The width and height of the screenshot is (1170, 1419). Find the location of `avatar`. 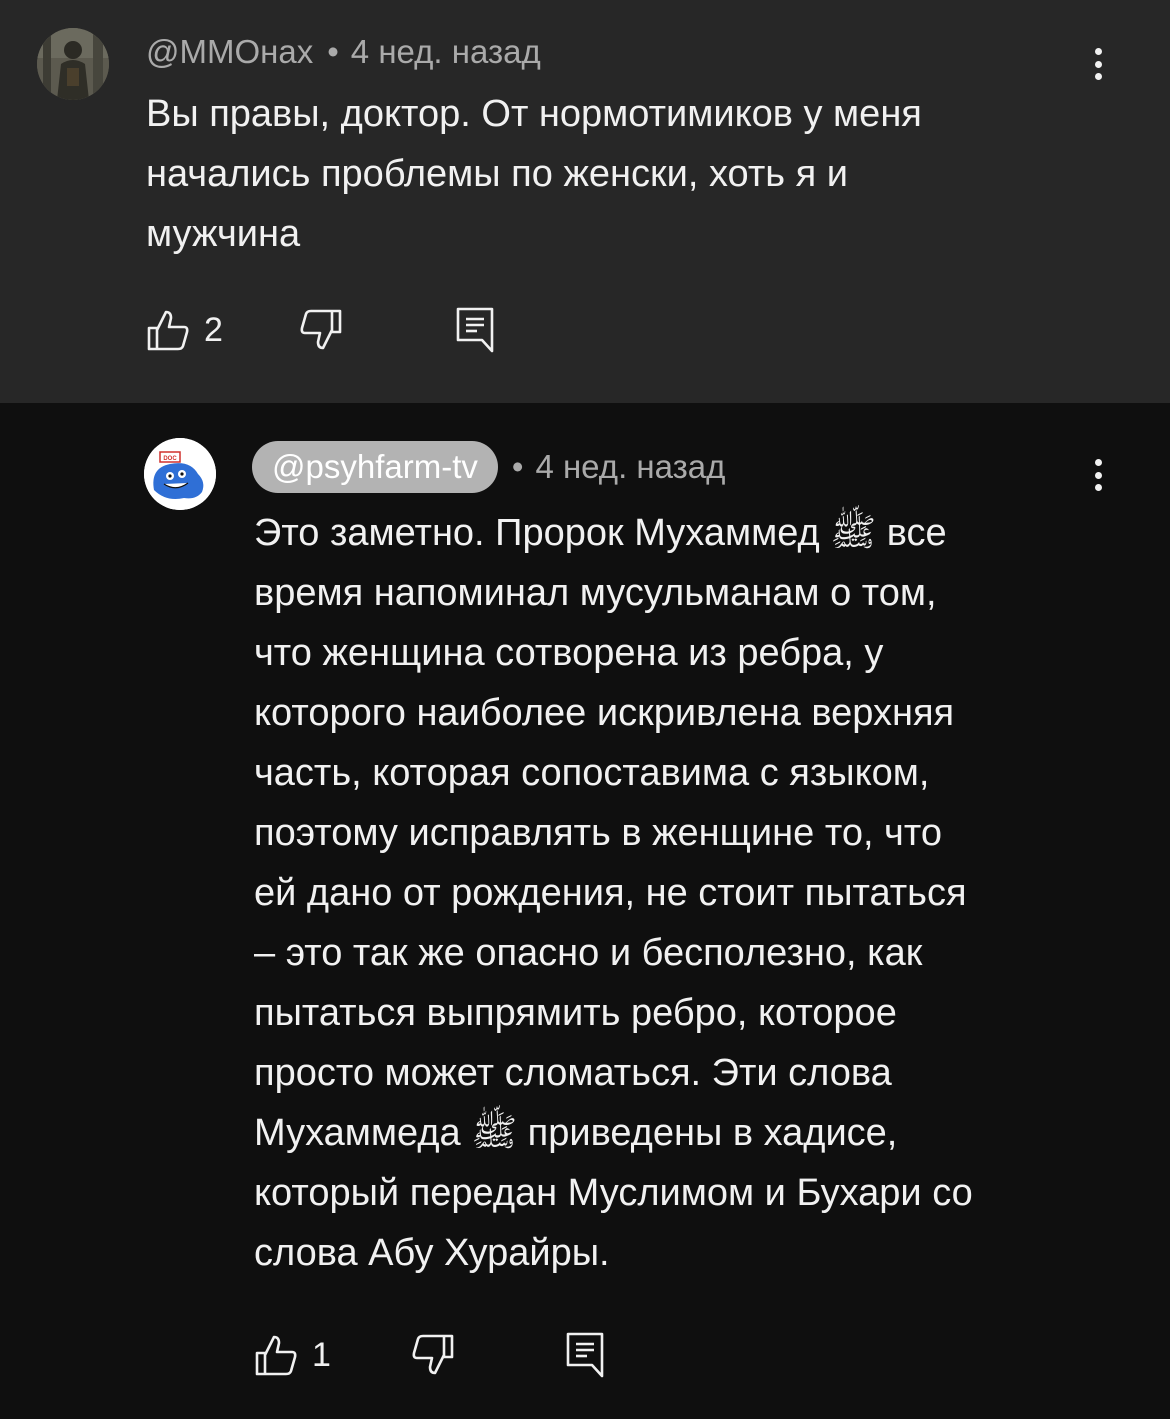

avatar is located at coordinates (73, 64).